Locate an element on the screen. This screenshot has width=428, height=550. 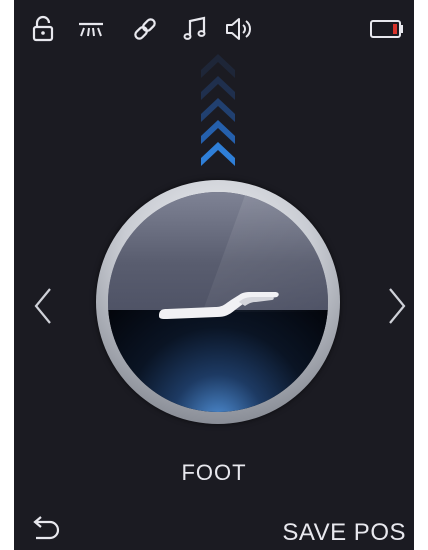
battery-low-icon is located at coordinates (387, 29).